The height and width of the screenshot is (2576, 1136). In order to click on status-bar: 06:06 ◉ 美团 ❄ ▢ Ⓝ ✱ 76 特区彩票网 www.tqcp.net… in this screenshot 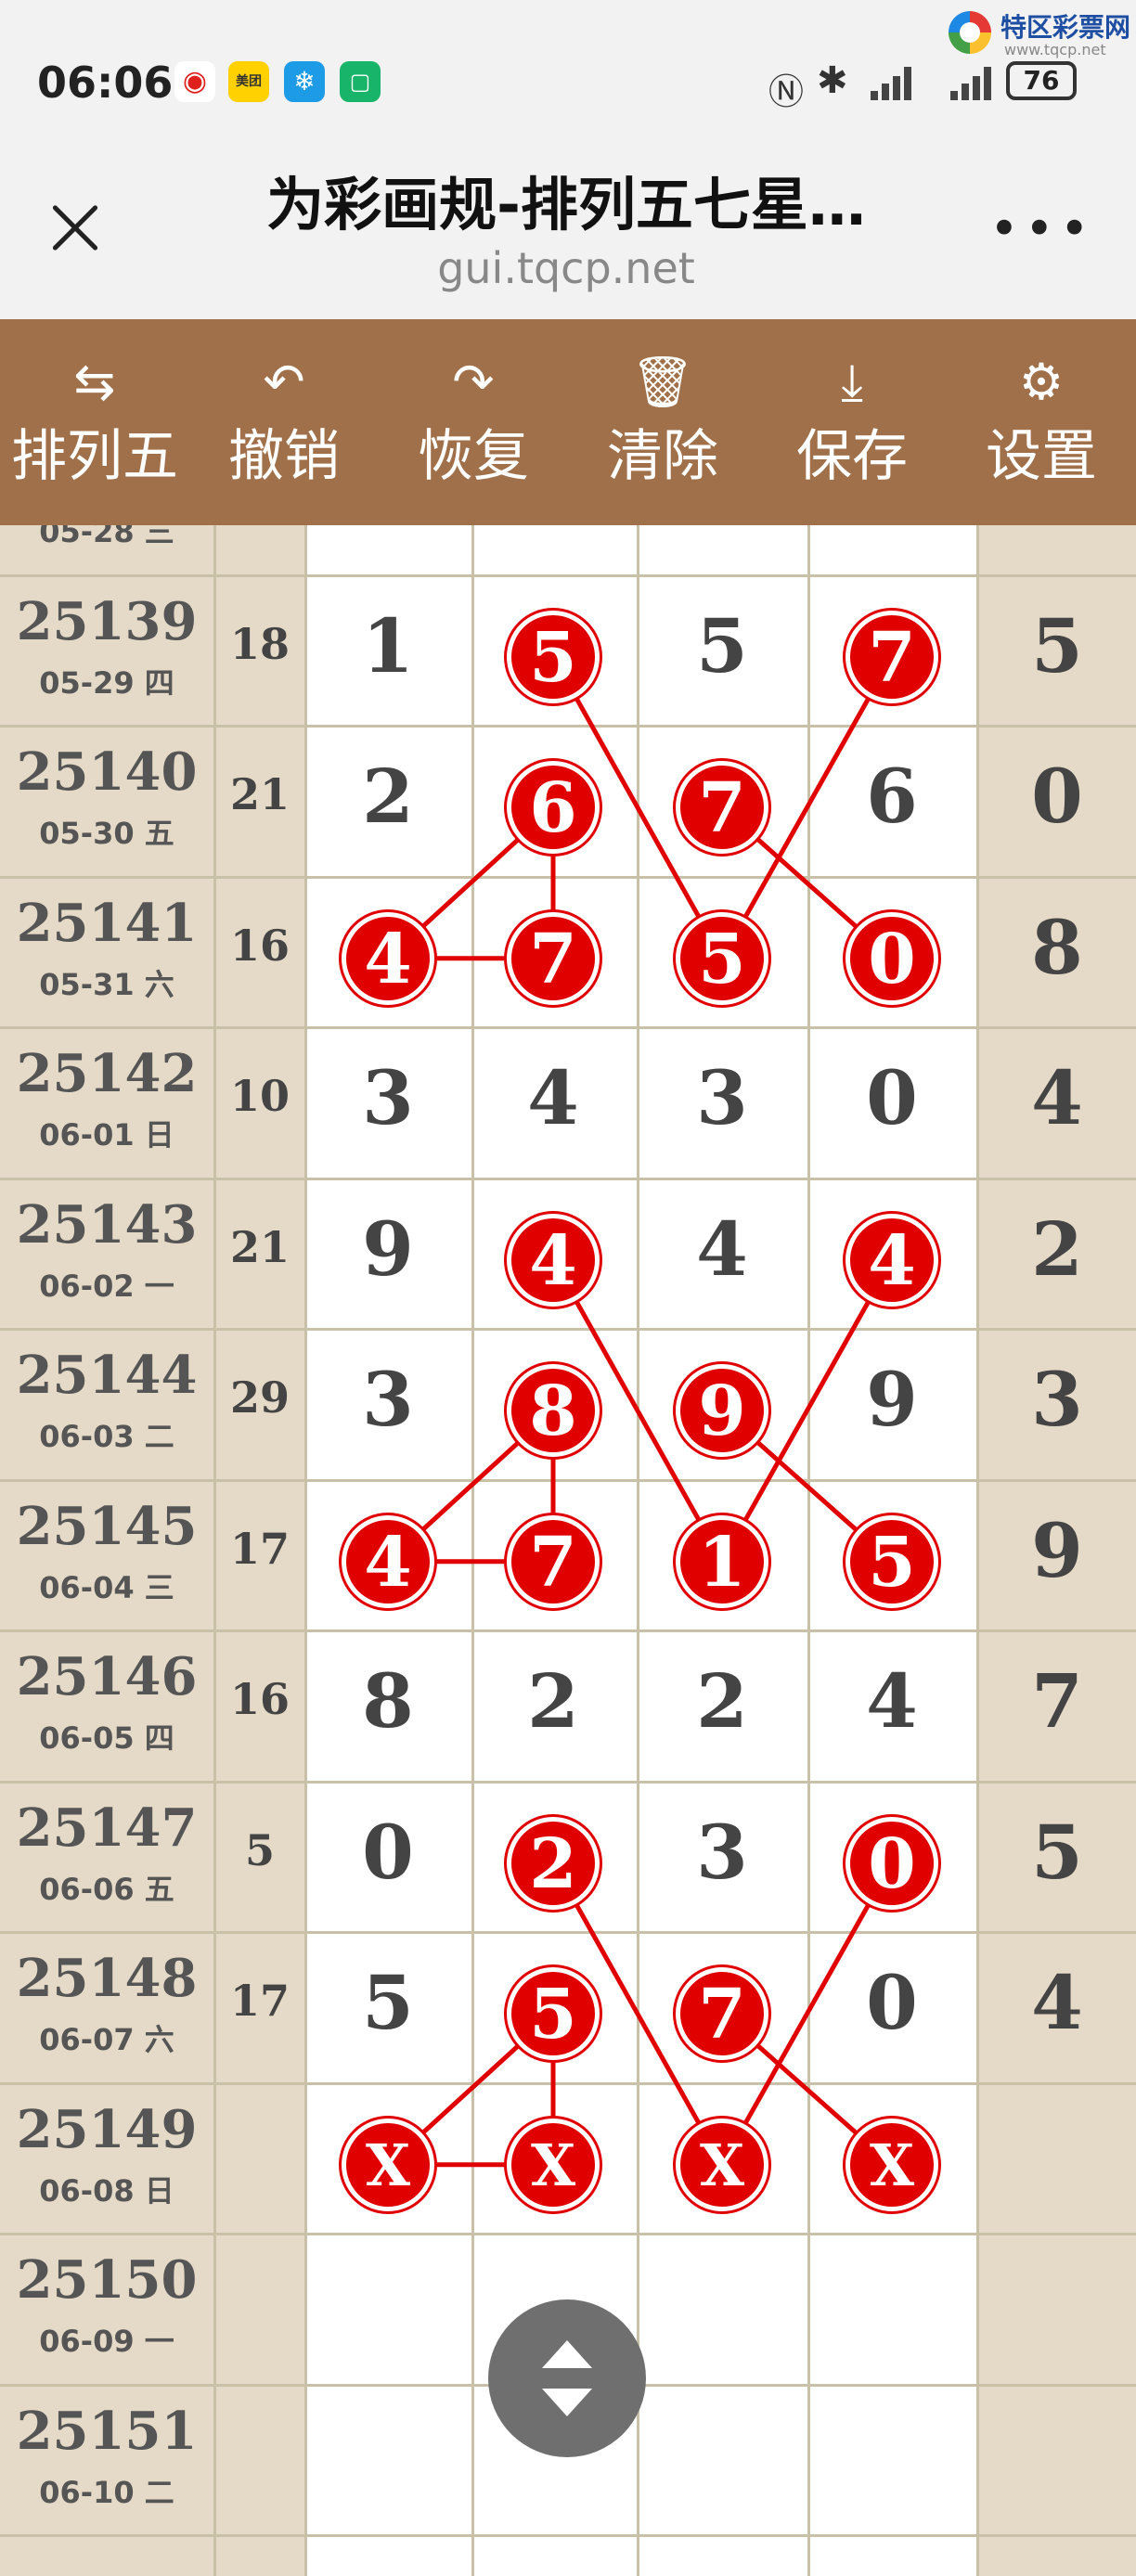, I will do `click(568, 159)`.